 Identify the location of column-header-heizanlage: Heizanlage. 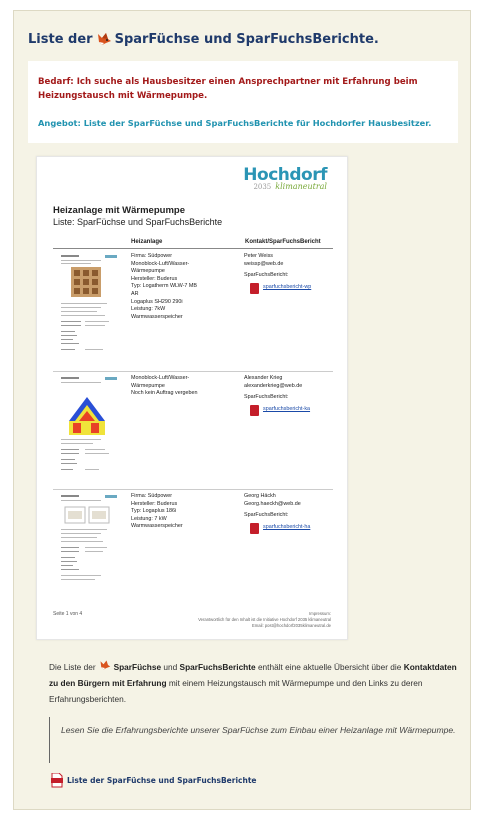
(147, 242).